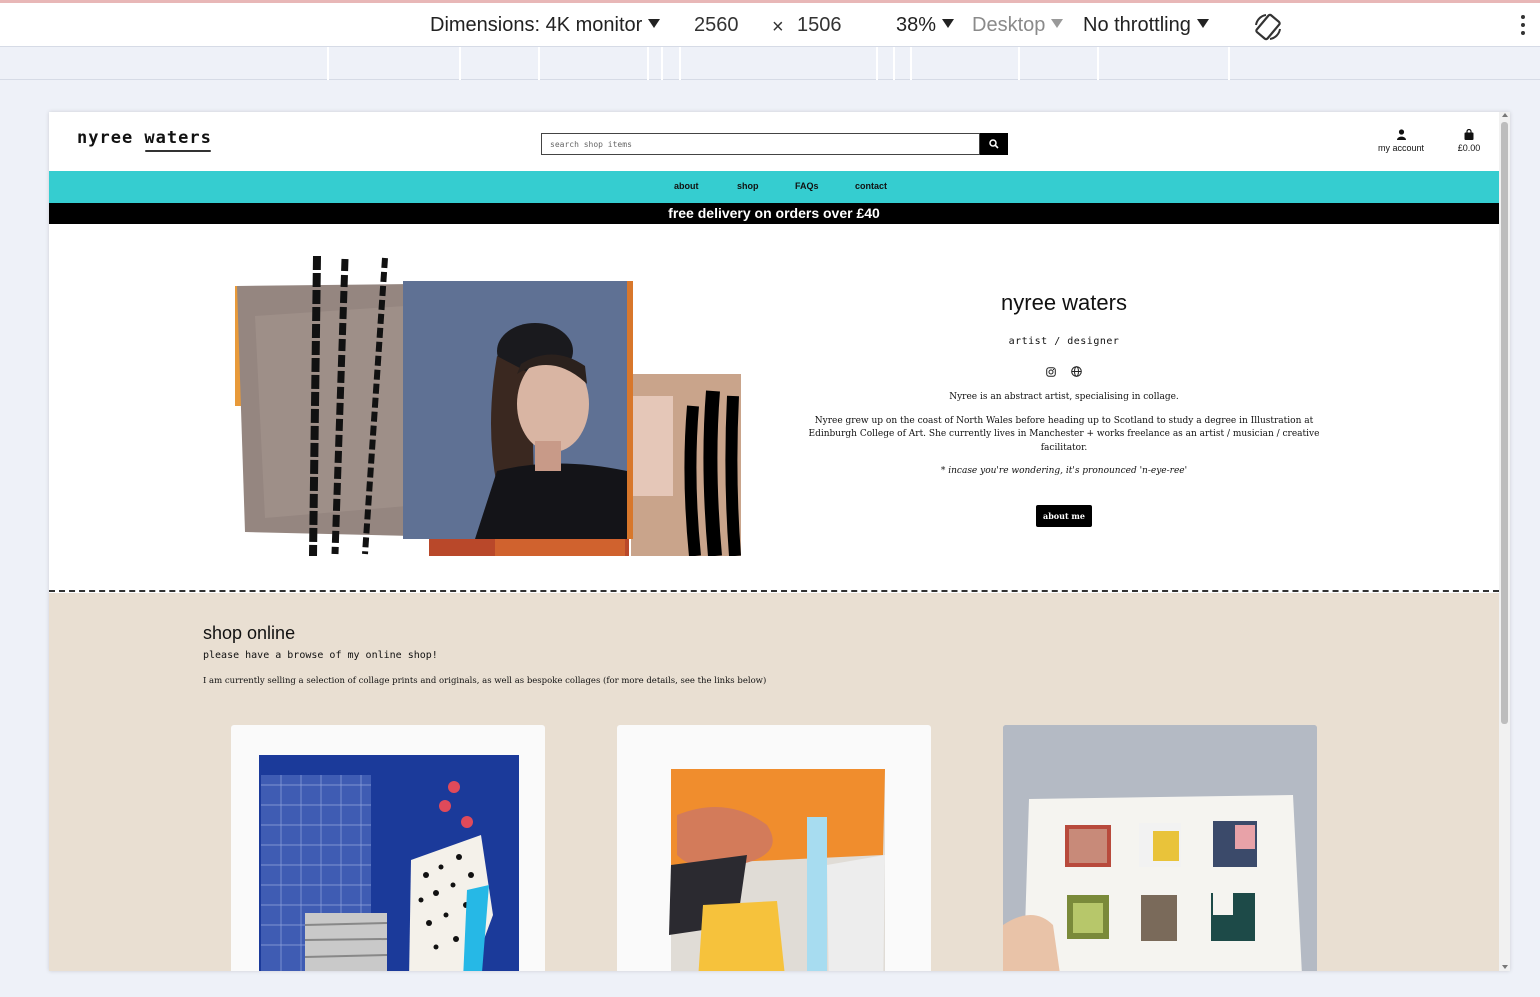 This screenshot has width=1540, height=997. I want to click on logo-underline, so click(178, 151).